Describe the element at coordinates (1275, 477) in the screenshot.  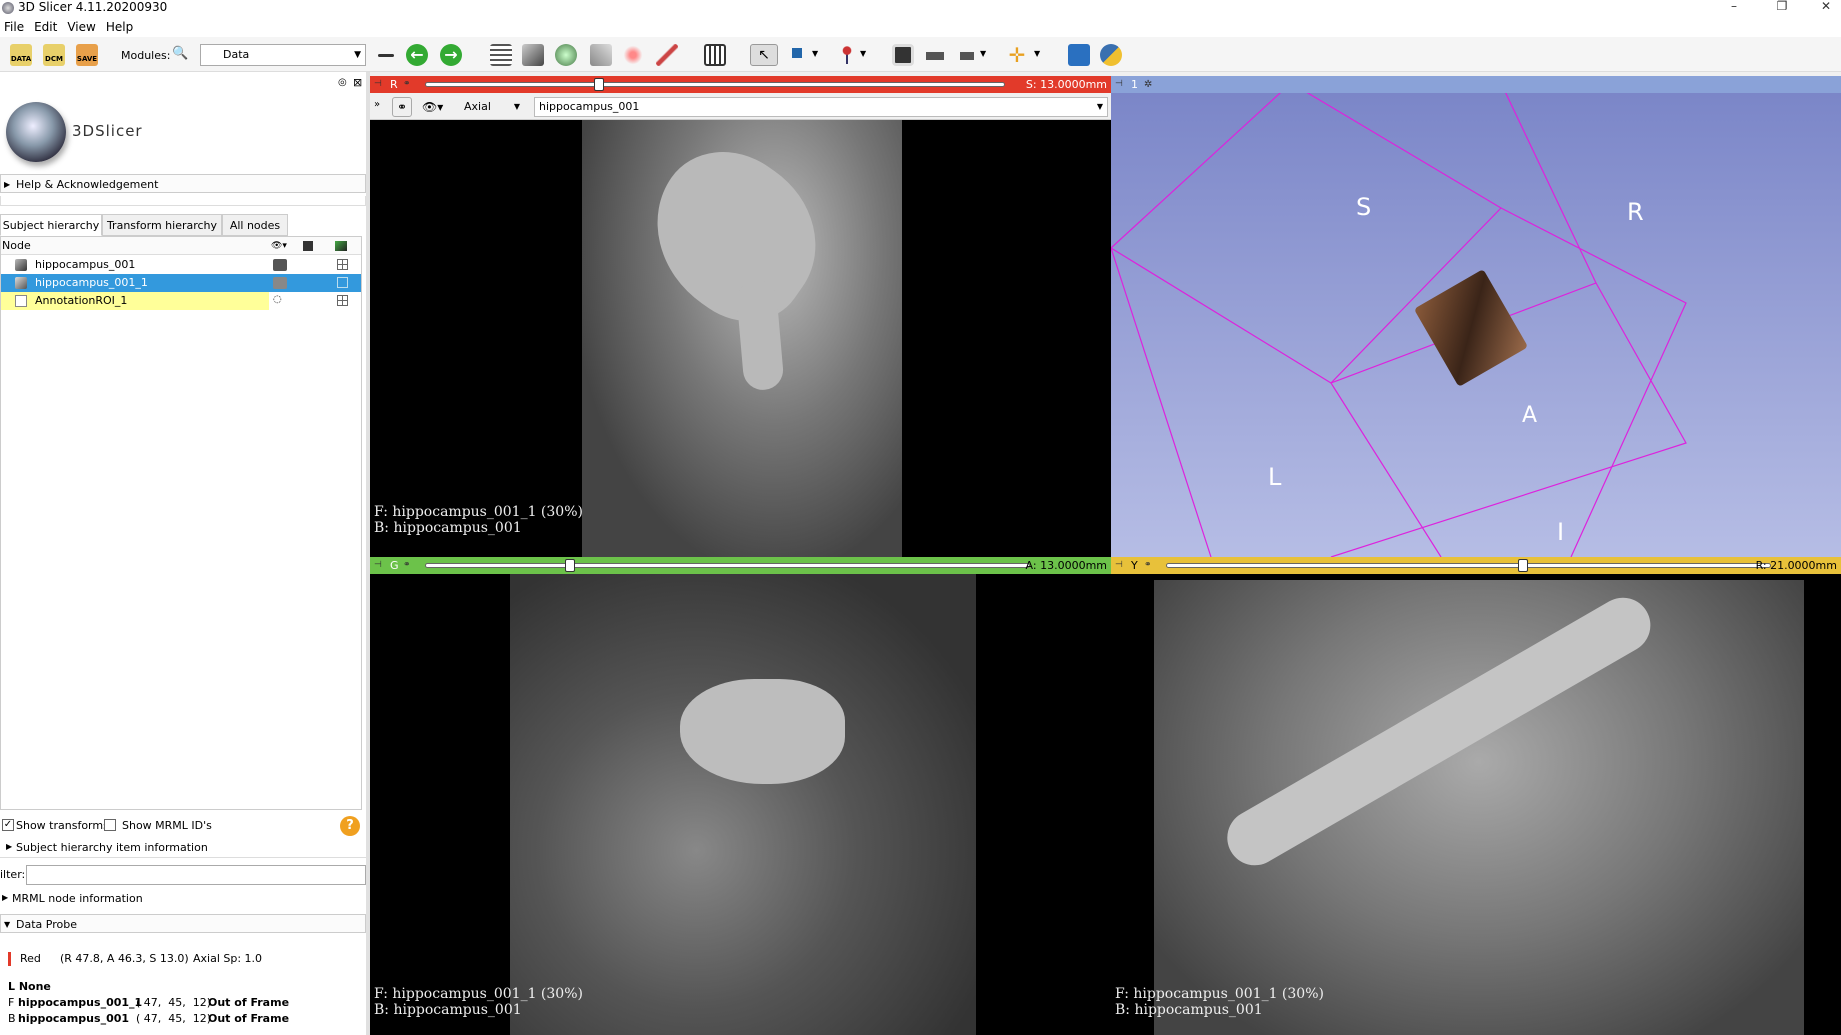
I see `axis-label-l: L` at that location.